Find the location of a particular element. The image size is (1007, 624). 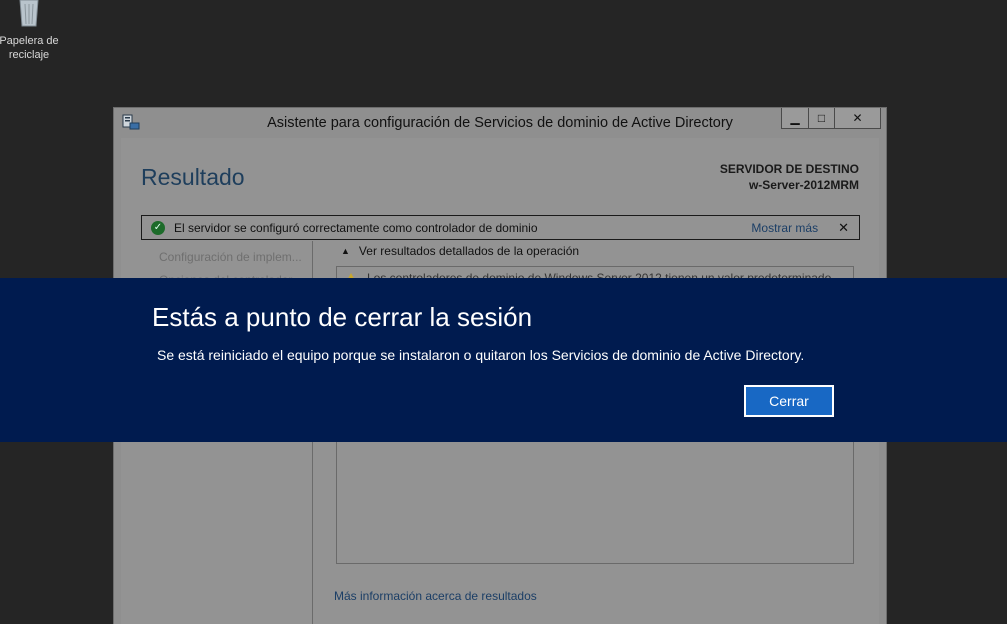

recycle-bin-label-line2: reciclaje is located at coordinates (29, 55).